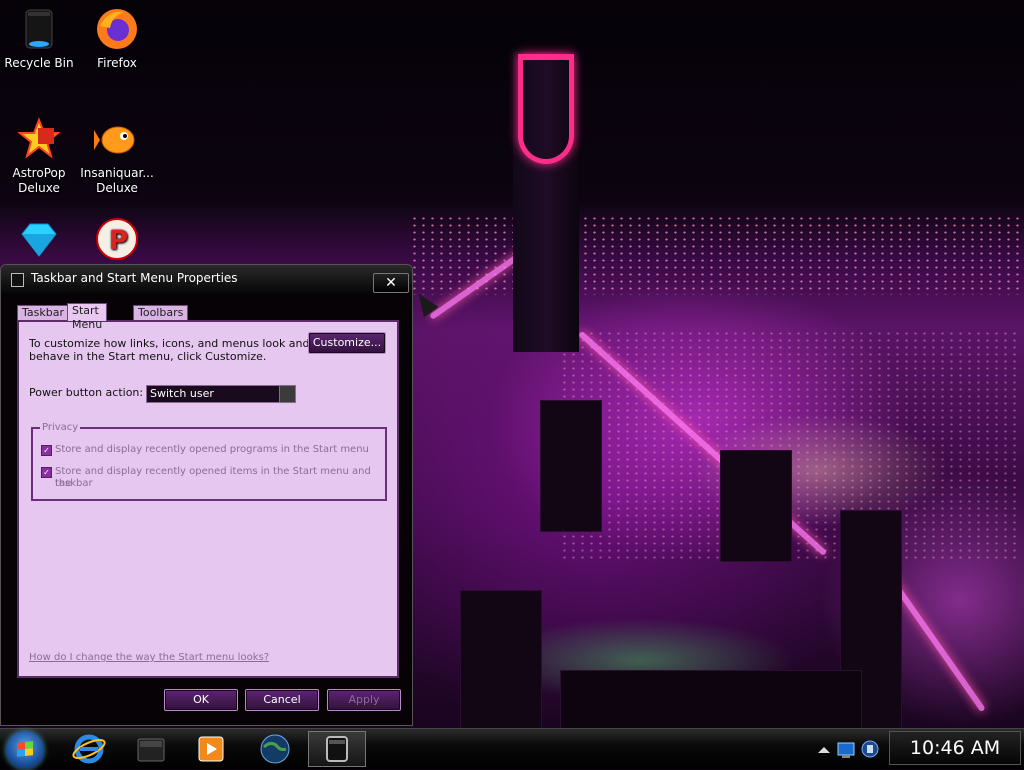 The image size is (1024, 770). I want to click on desktop-icon-label: Recycle Bin, so click(39, 63).